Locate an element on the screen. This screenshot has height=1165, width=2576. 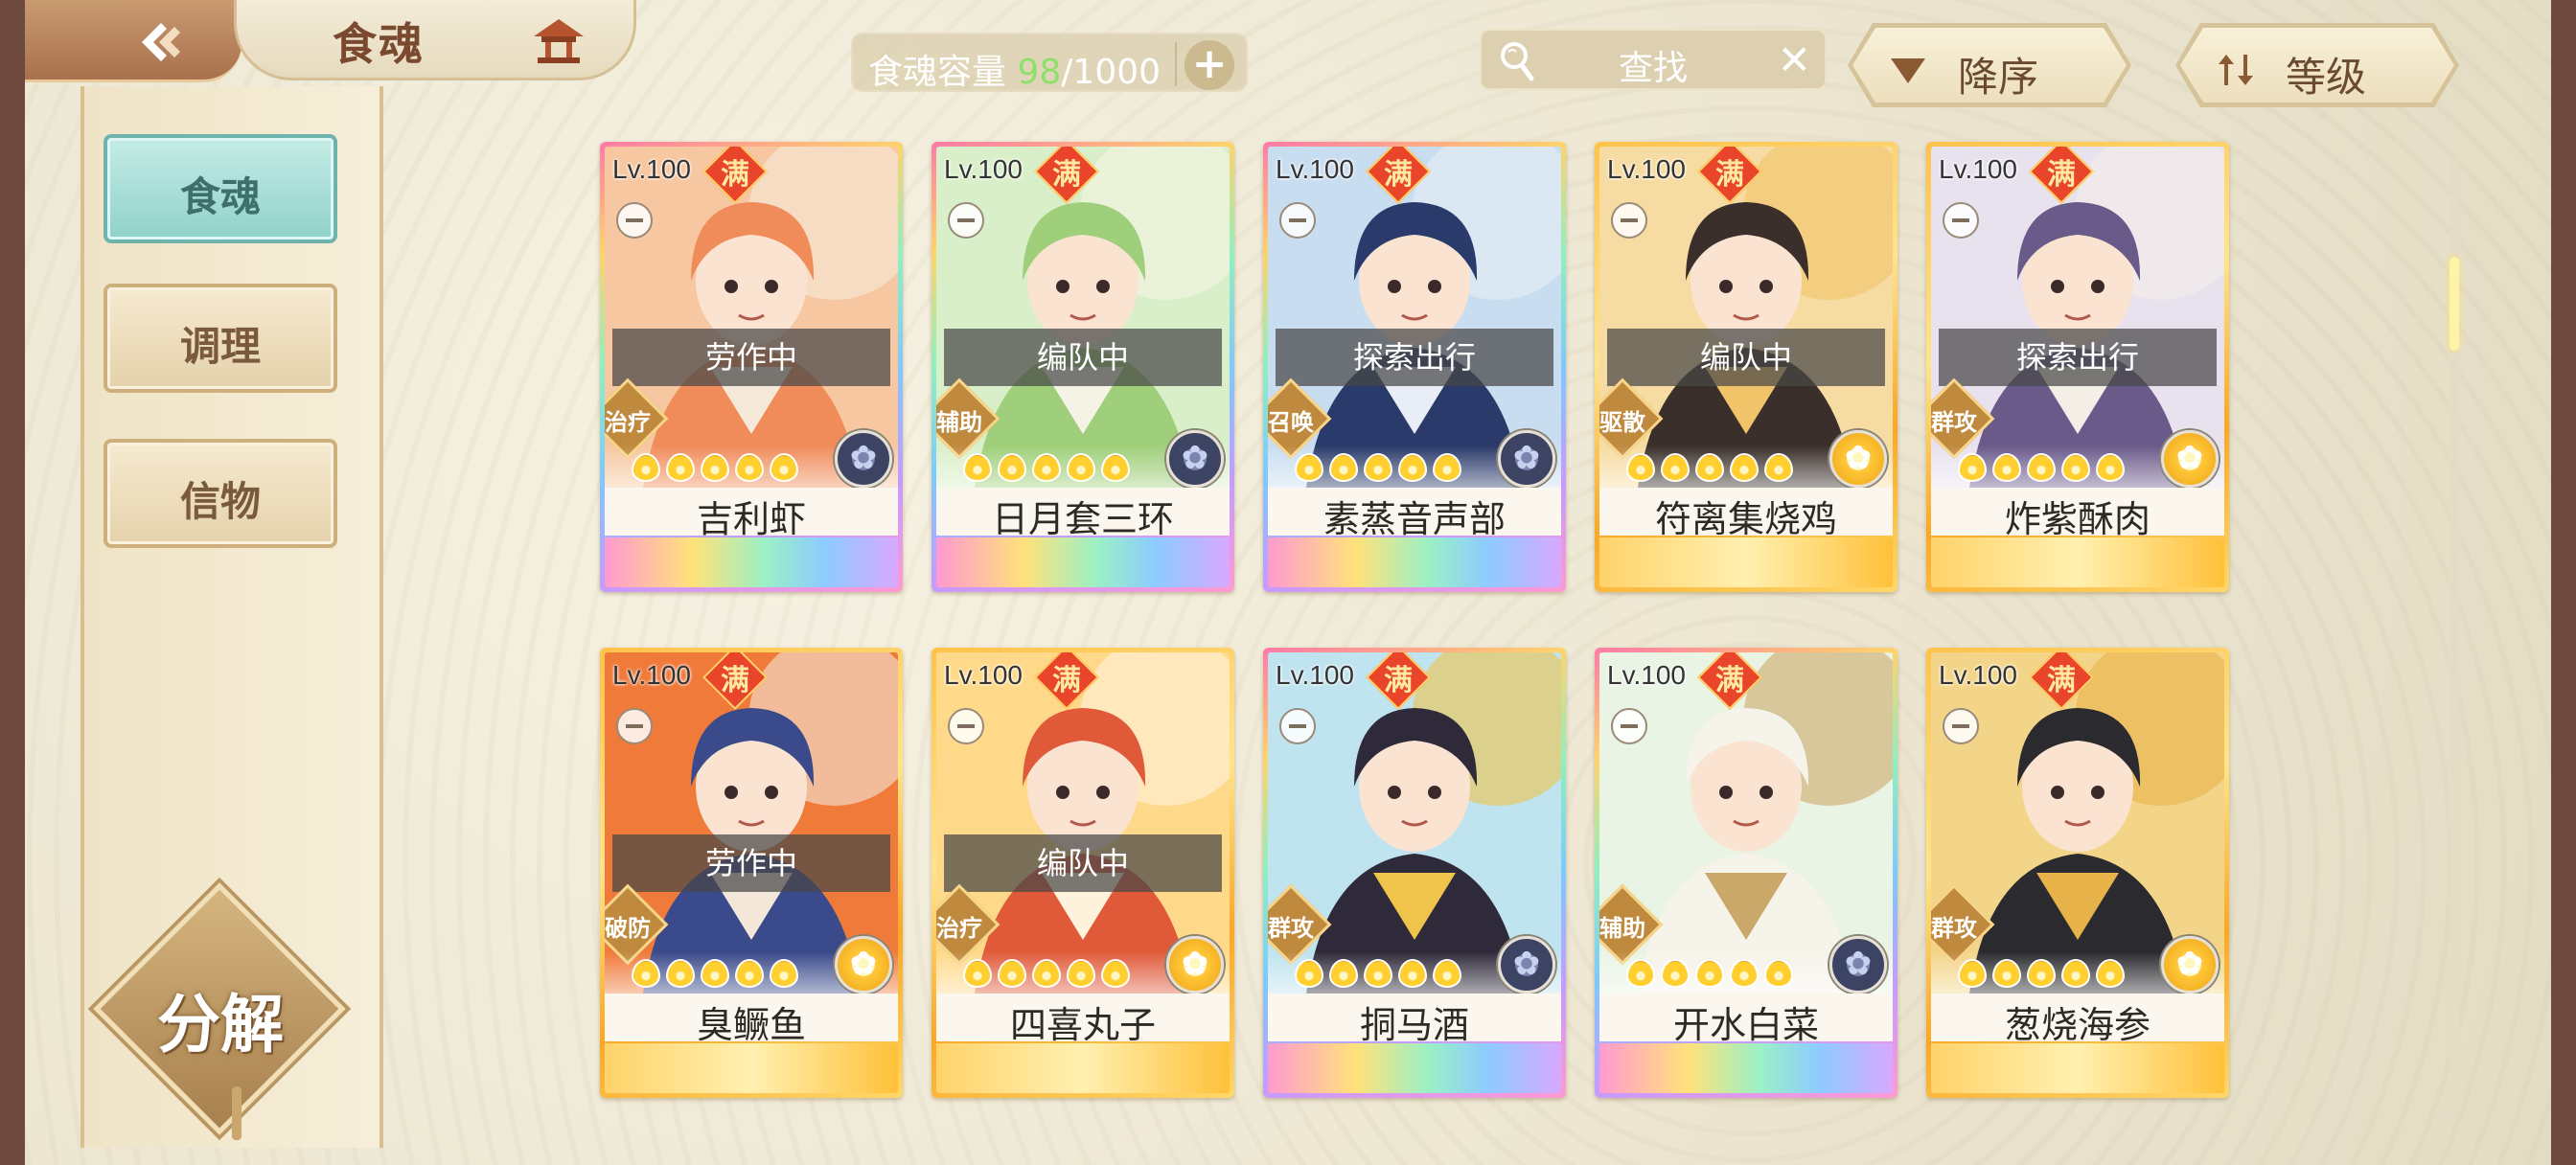
food-soul-card: Lv.100 满 编队中 治疗 四喜丸子 is located at coordinates (1083, 873).